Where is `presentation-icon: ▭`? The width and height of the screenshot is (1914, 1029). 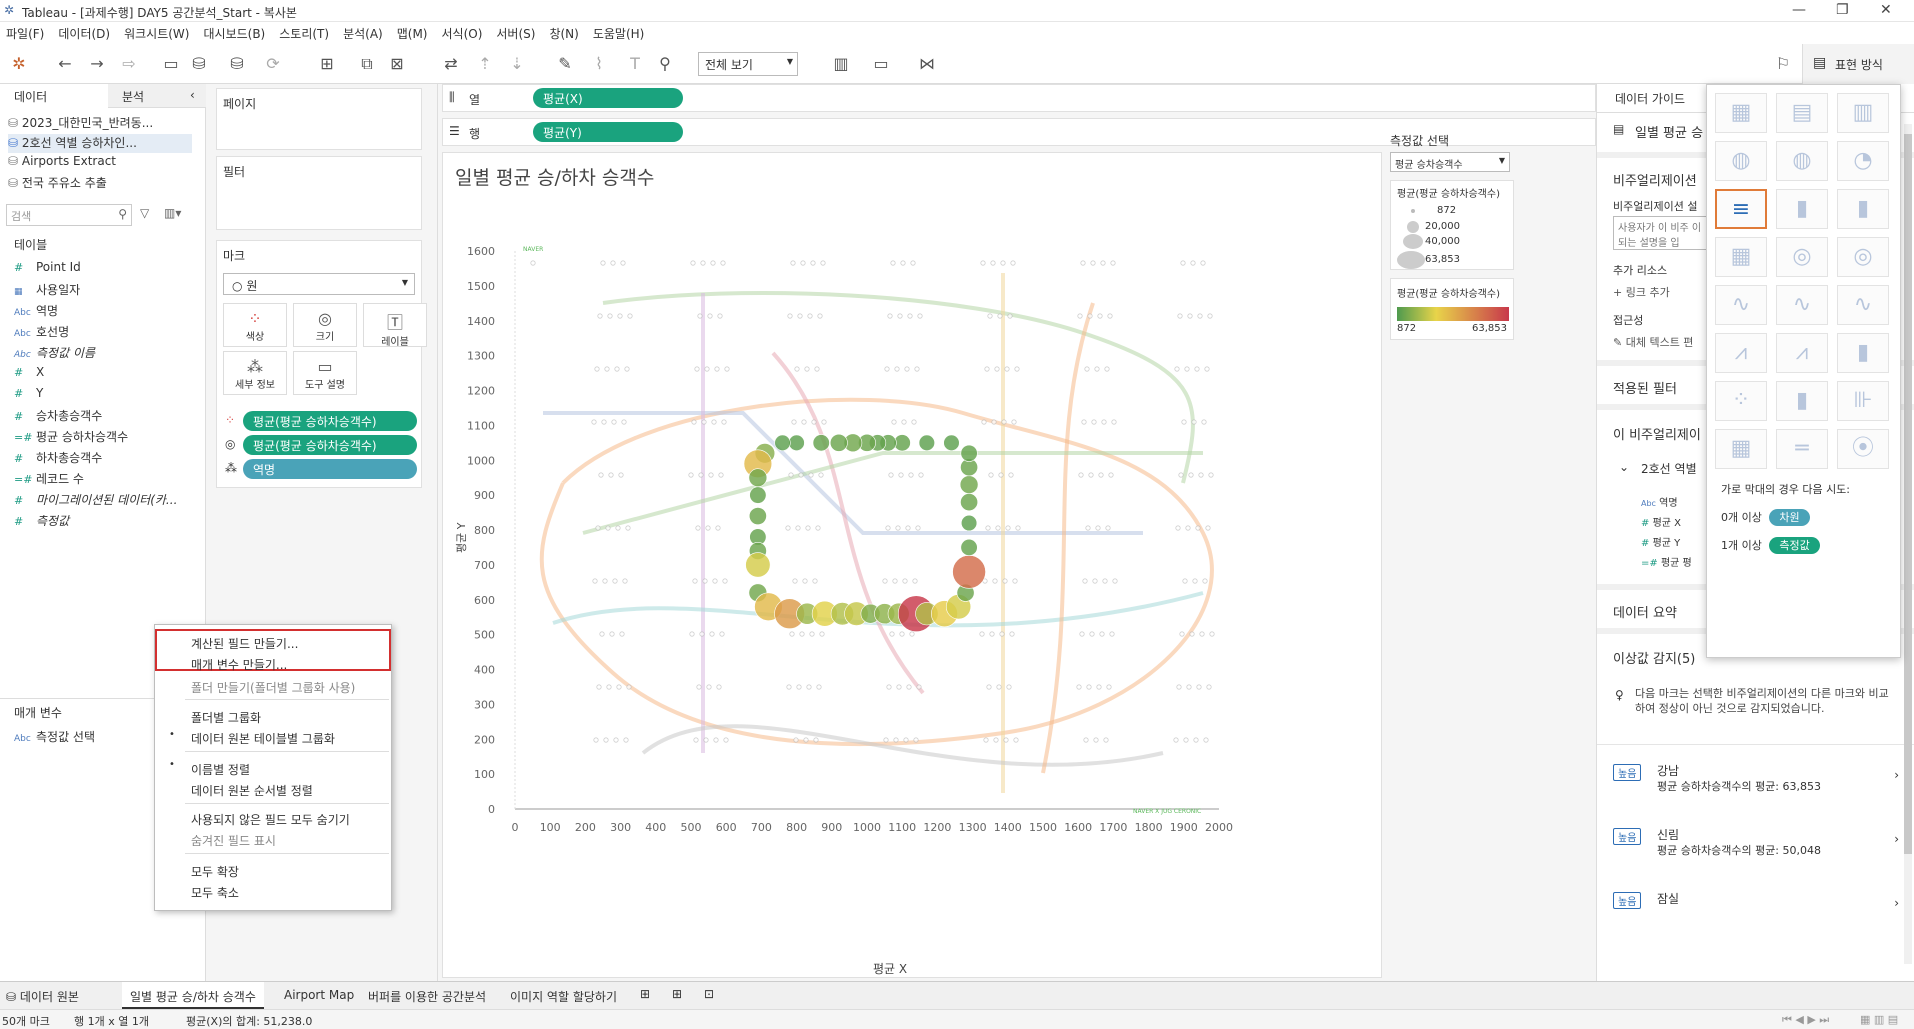
presentation-icon: ▭ is located at coordinates (881, 64).